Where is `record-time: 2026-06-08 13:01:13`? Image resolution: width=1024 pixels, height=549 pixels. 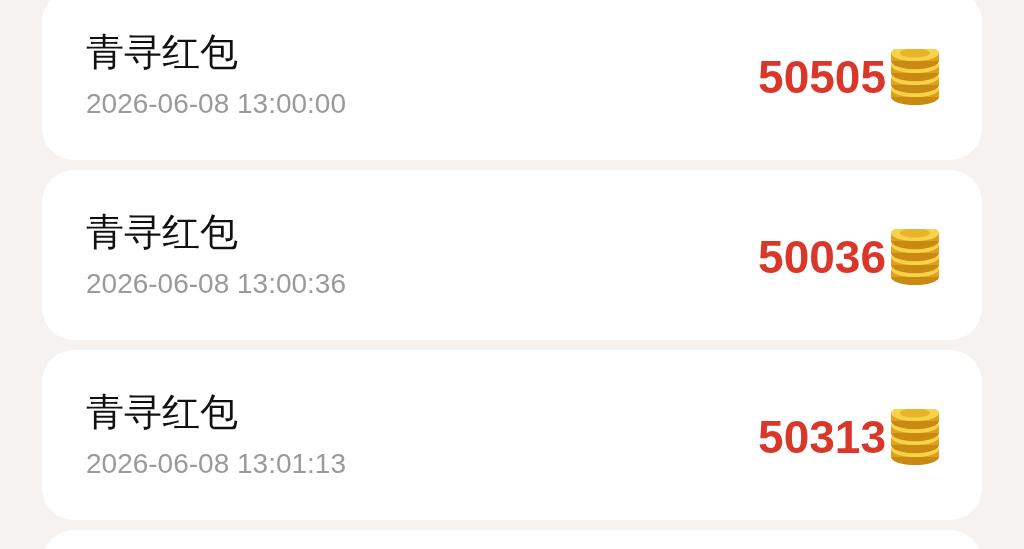
record-time: 2026-06-08 13:01:13 is located at coordinates (216, 464).